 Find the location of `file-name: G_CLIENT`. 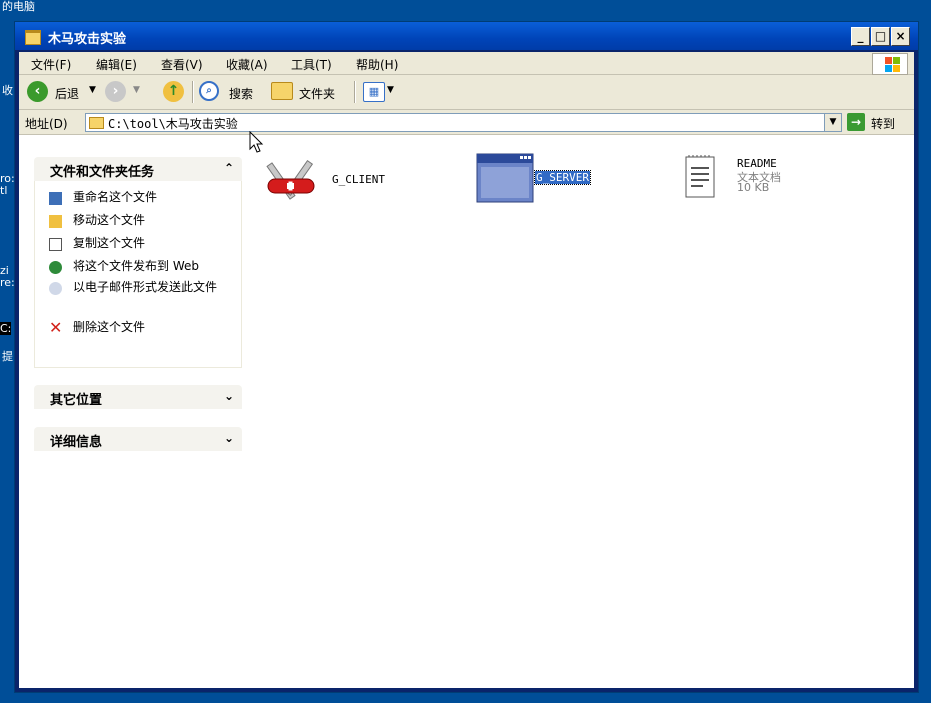

file-name: G_CLIENT is located at coordinates (358, 179).